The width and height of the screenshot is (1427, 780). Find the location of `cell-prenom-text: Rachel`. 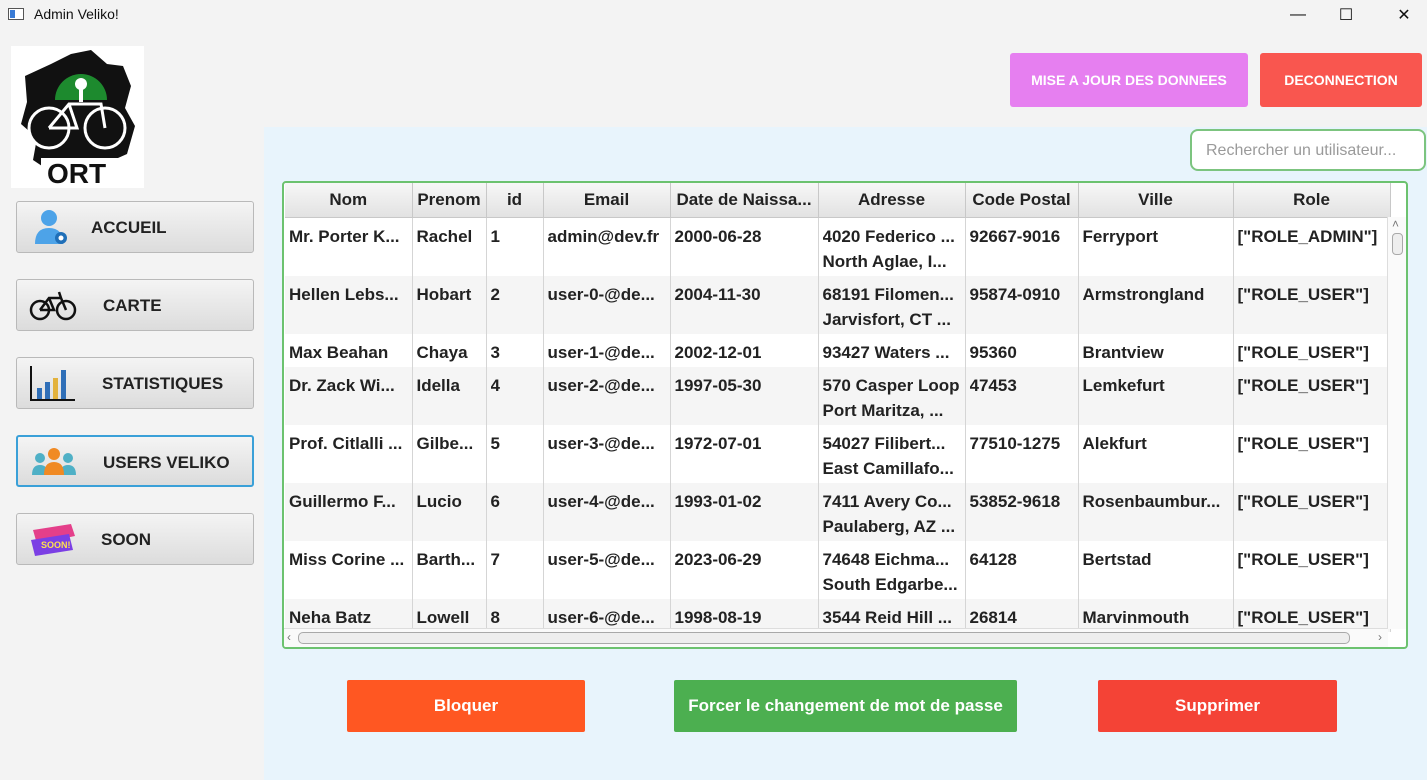

cell-prenom-text: Rachel is located at coordinates (444, 236).